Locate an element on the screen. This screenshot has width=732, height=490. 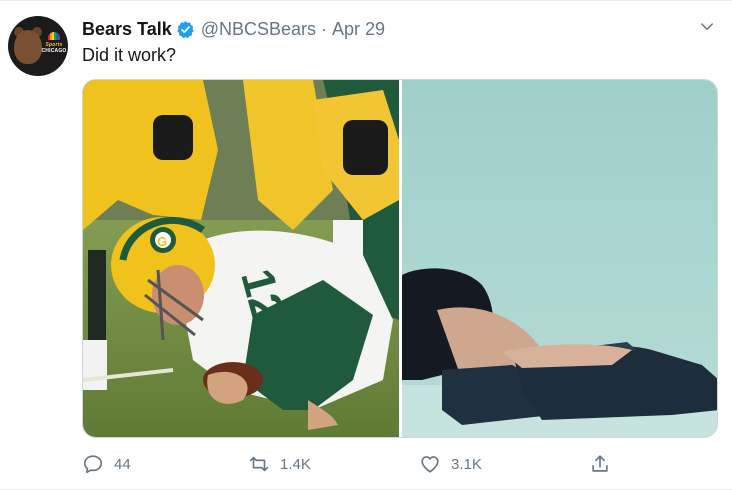
chevron-down-icon is located at coordinates (707, 27).